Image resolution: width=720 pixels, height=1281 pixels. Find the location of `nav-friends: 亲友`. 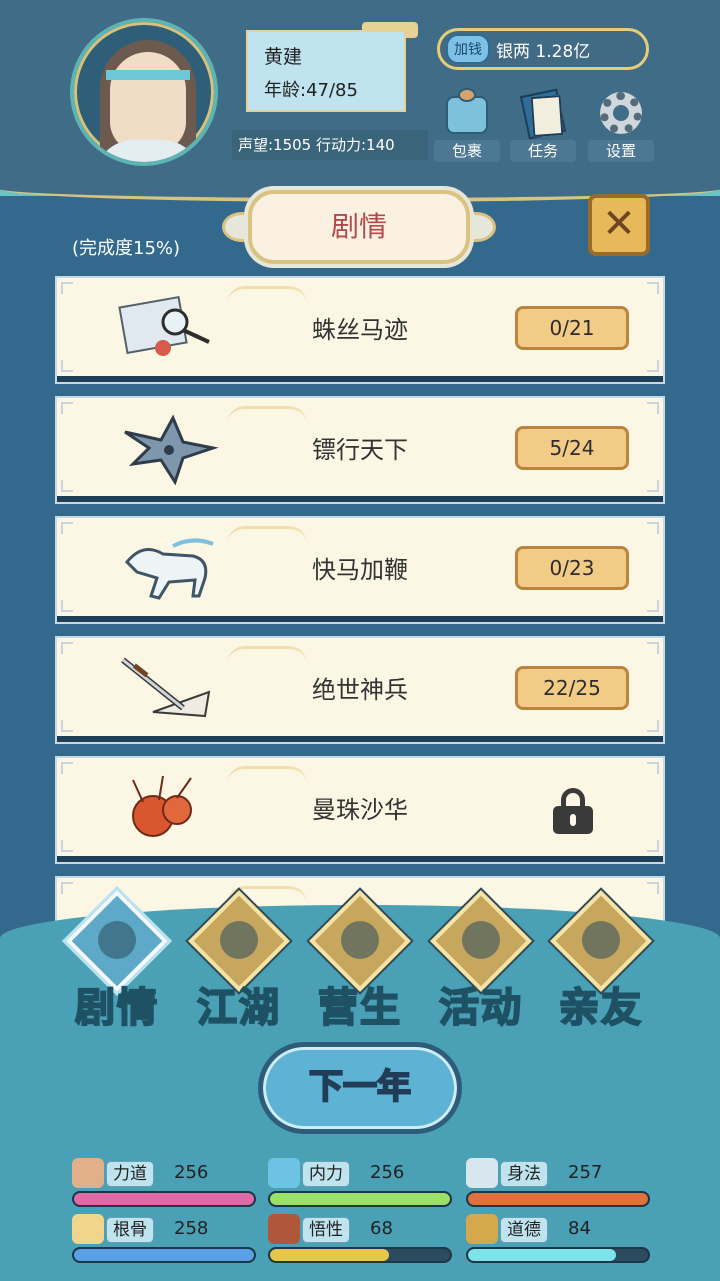

nav-friends: 亲友 is located at coordinates (601, 962).